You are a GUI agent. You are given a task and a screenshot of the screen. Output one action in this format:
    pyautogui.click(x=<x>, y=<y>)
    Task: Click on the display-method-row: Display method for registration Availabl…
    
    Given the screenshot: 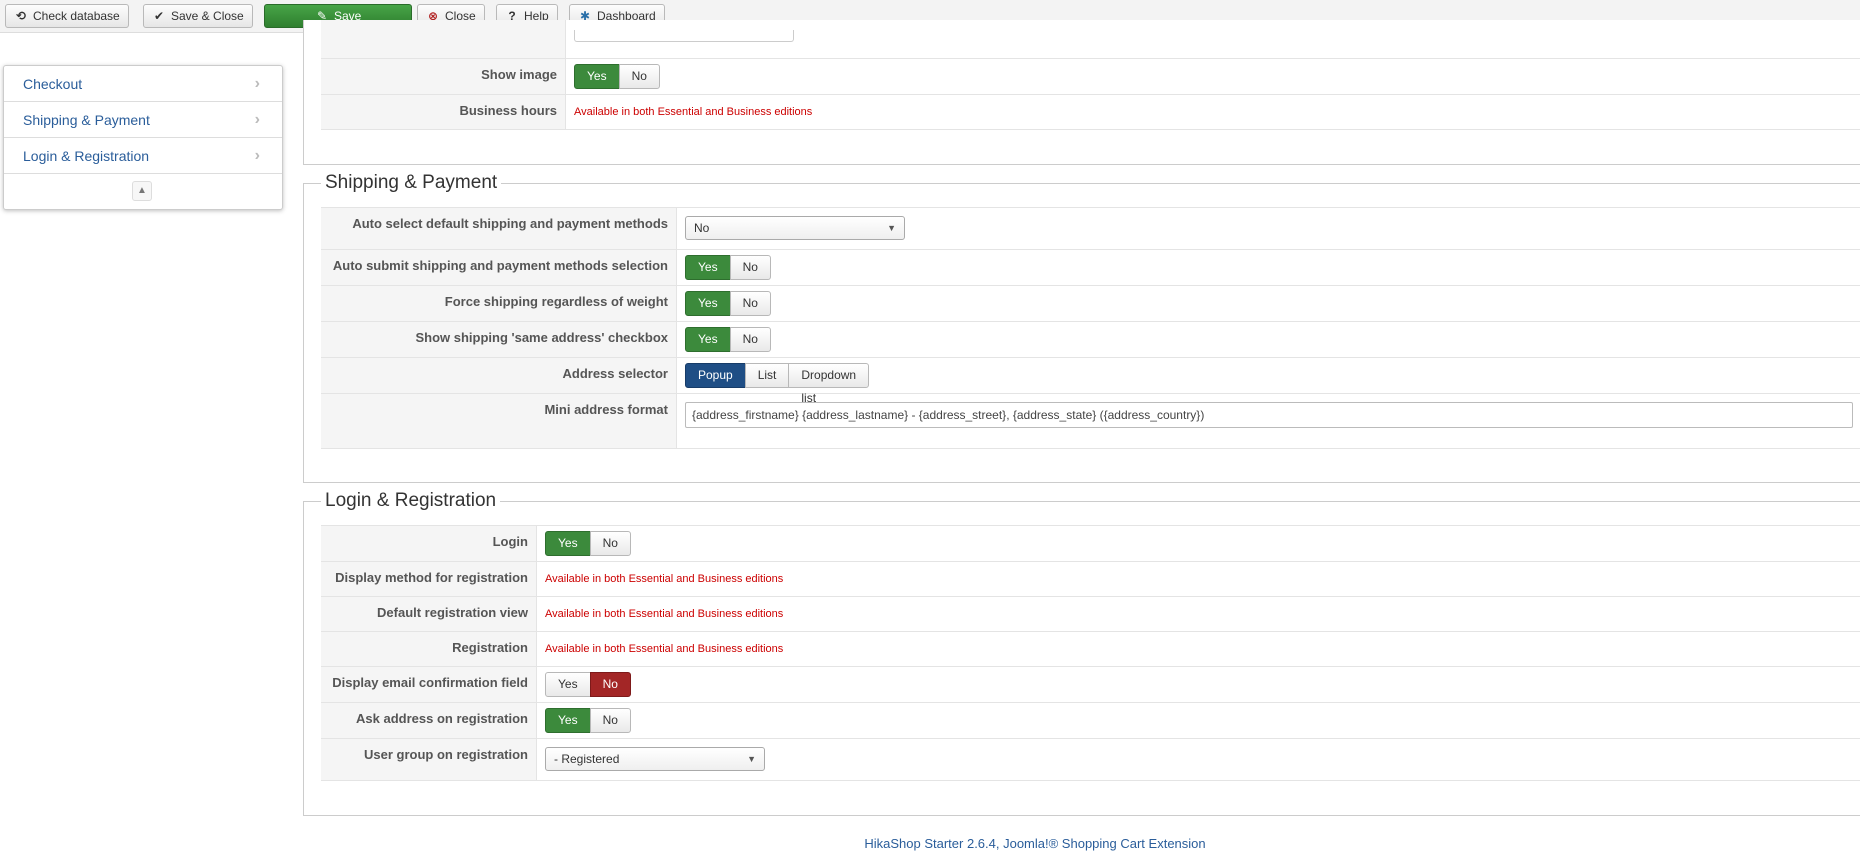 What is the action you would take?
    pyautogui.click(x=1090, y=579)
    